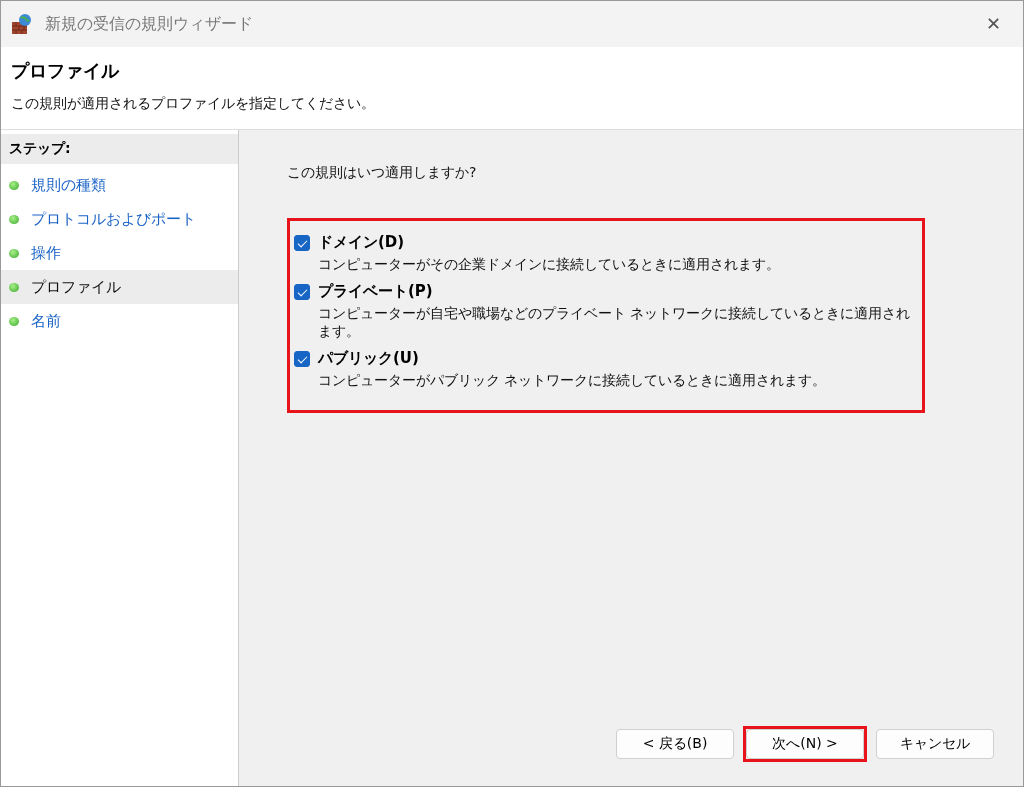  Describe the element at coordinates (119, 287) in the screenshot. I see `step-item: プロファイル` at that location.